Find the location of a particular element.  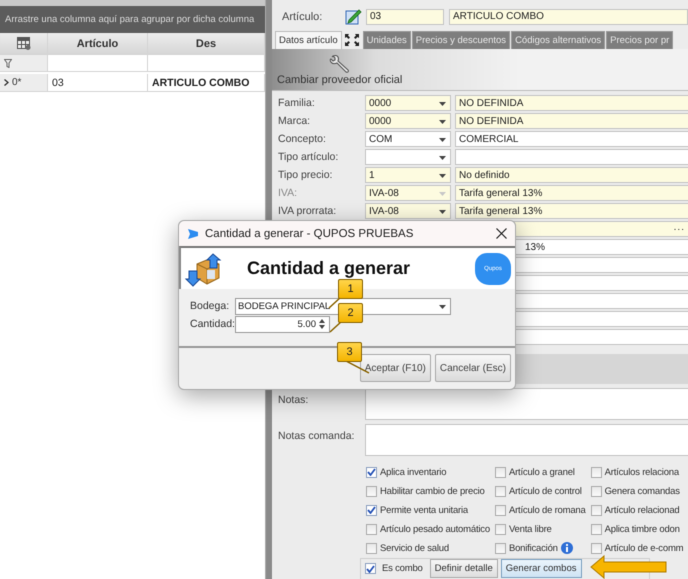

button: Aceptar (F10) is located at coordinates (395, 368).